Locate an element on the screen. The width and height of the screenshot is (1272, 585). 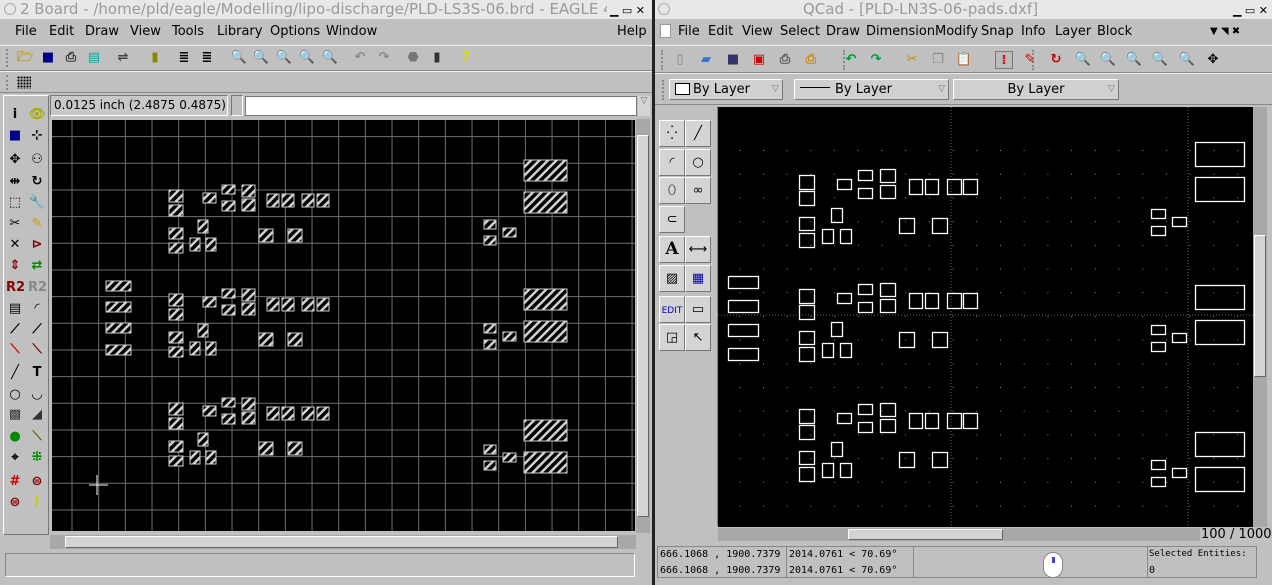
errors-icon: ! is located at coordinates (37, 503).